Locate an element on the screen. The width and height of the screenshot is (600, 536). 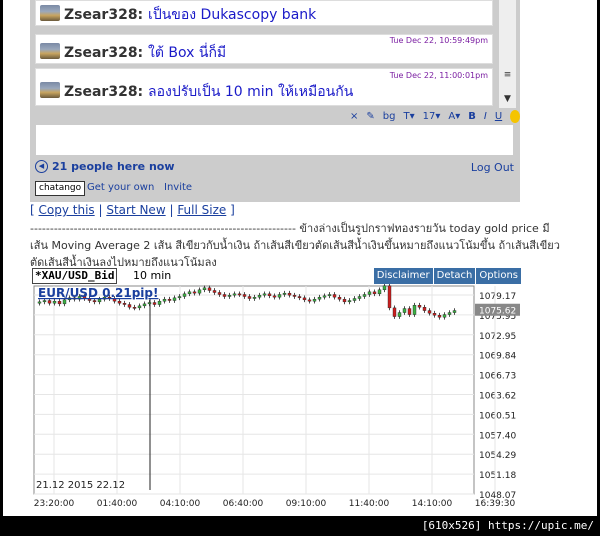
y-tick-label: 1060.51 is located at coordinates (497, 416).